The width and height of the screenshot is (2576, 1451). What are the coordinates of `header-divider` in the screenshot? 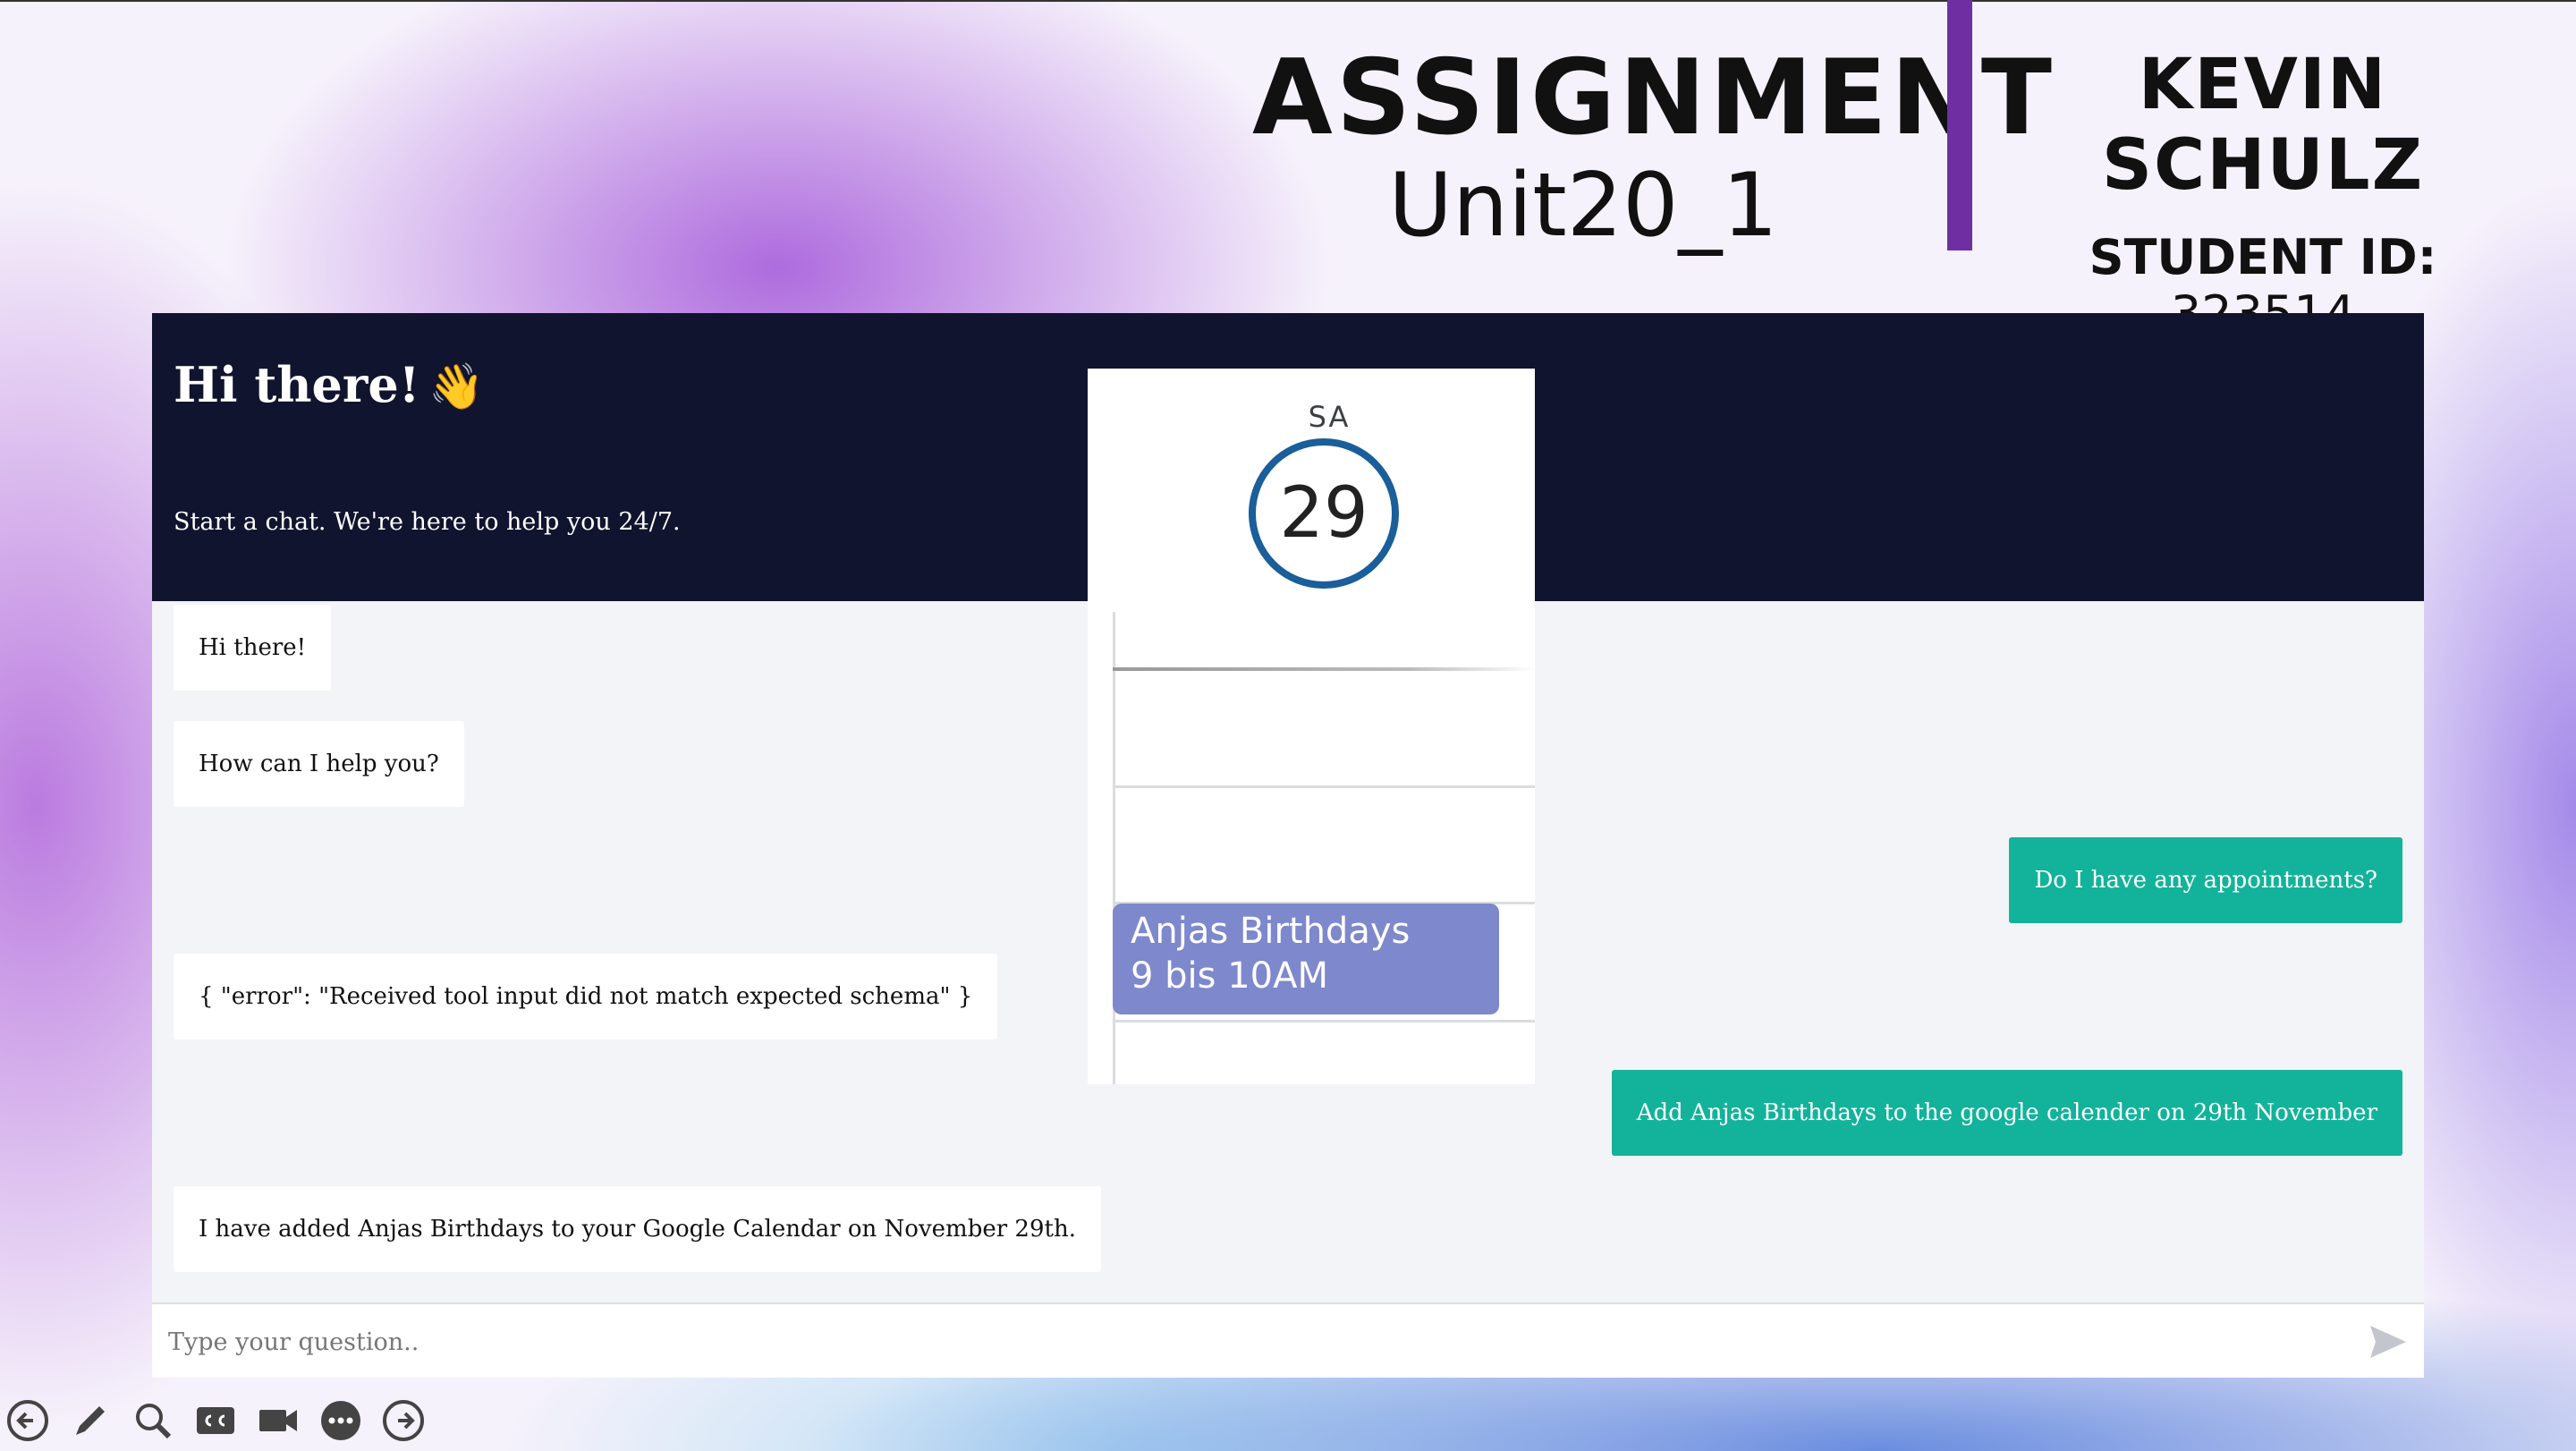 It's located at (1959, 125).